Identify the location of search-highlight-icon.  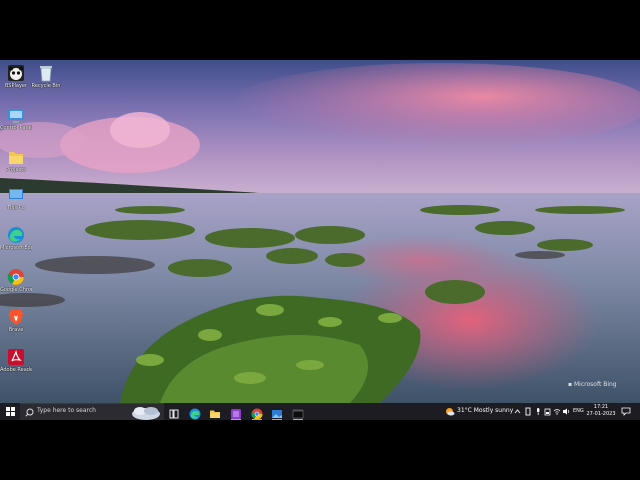
(146, 413).